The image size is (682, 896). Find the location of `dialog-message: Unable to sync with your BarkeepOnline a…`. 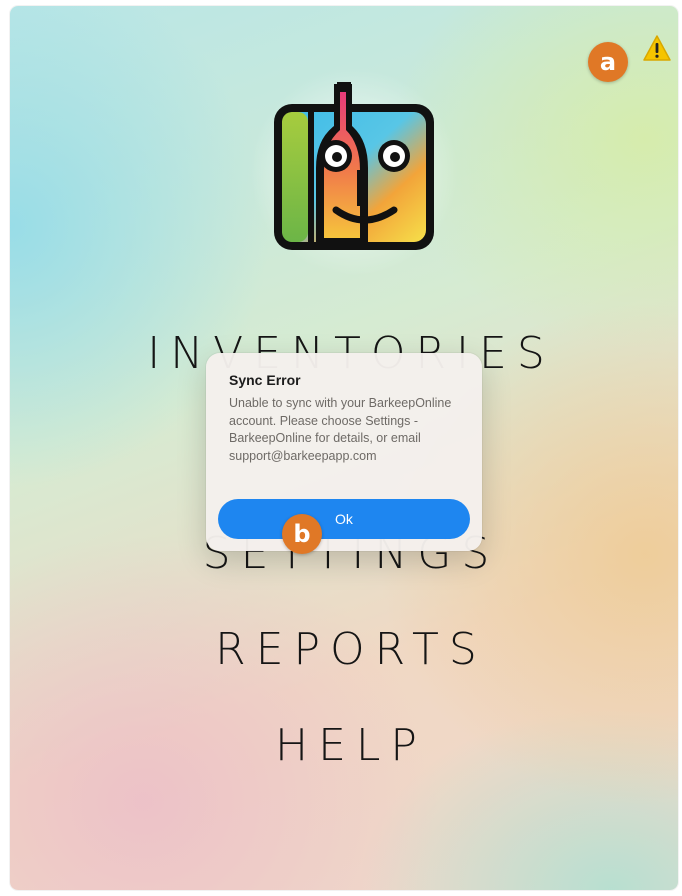

dialog-message: Unable to sync with your BarkeepOnline a… is located at coordinates (340, 429).